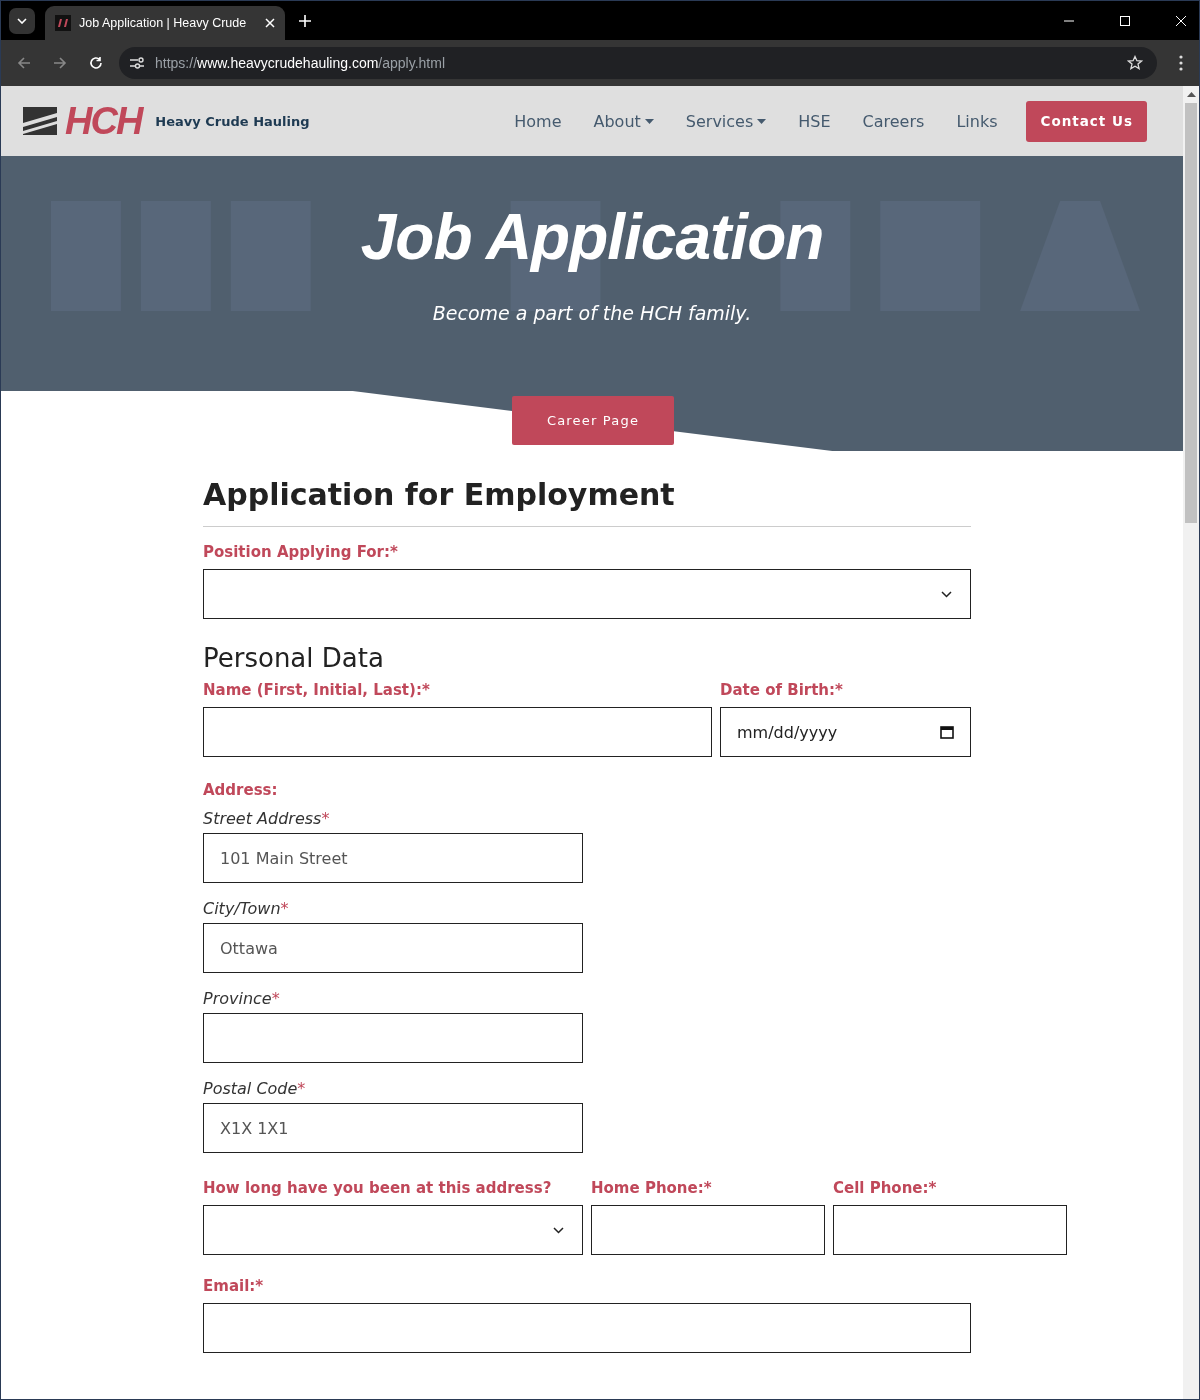 The image size is (1200, 1400). I want to click on input-field: Ottawa, so click(393, 948).